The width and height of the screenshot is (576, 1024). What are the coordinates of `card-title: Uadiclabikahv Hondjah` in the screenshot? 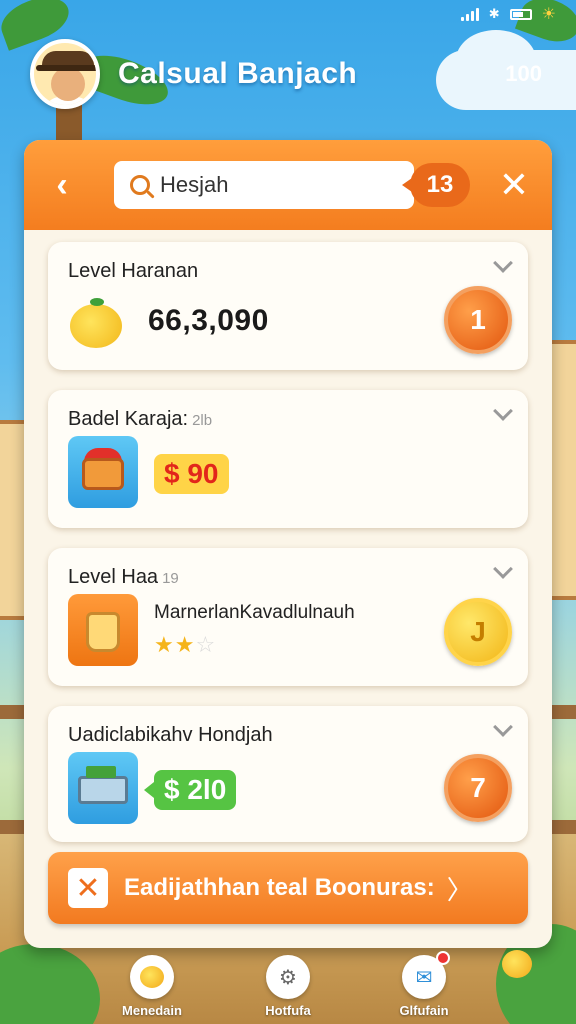 It's located at (170, 735).